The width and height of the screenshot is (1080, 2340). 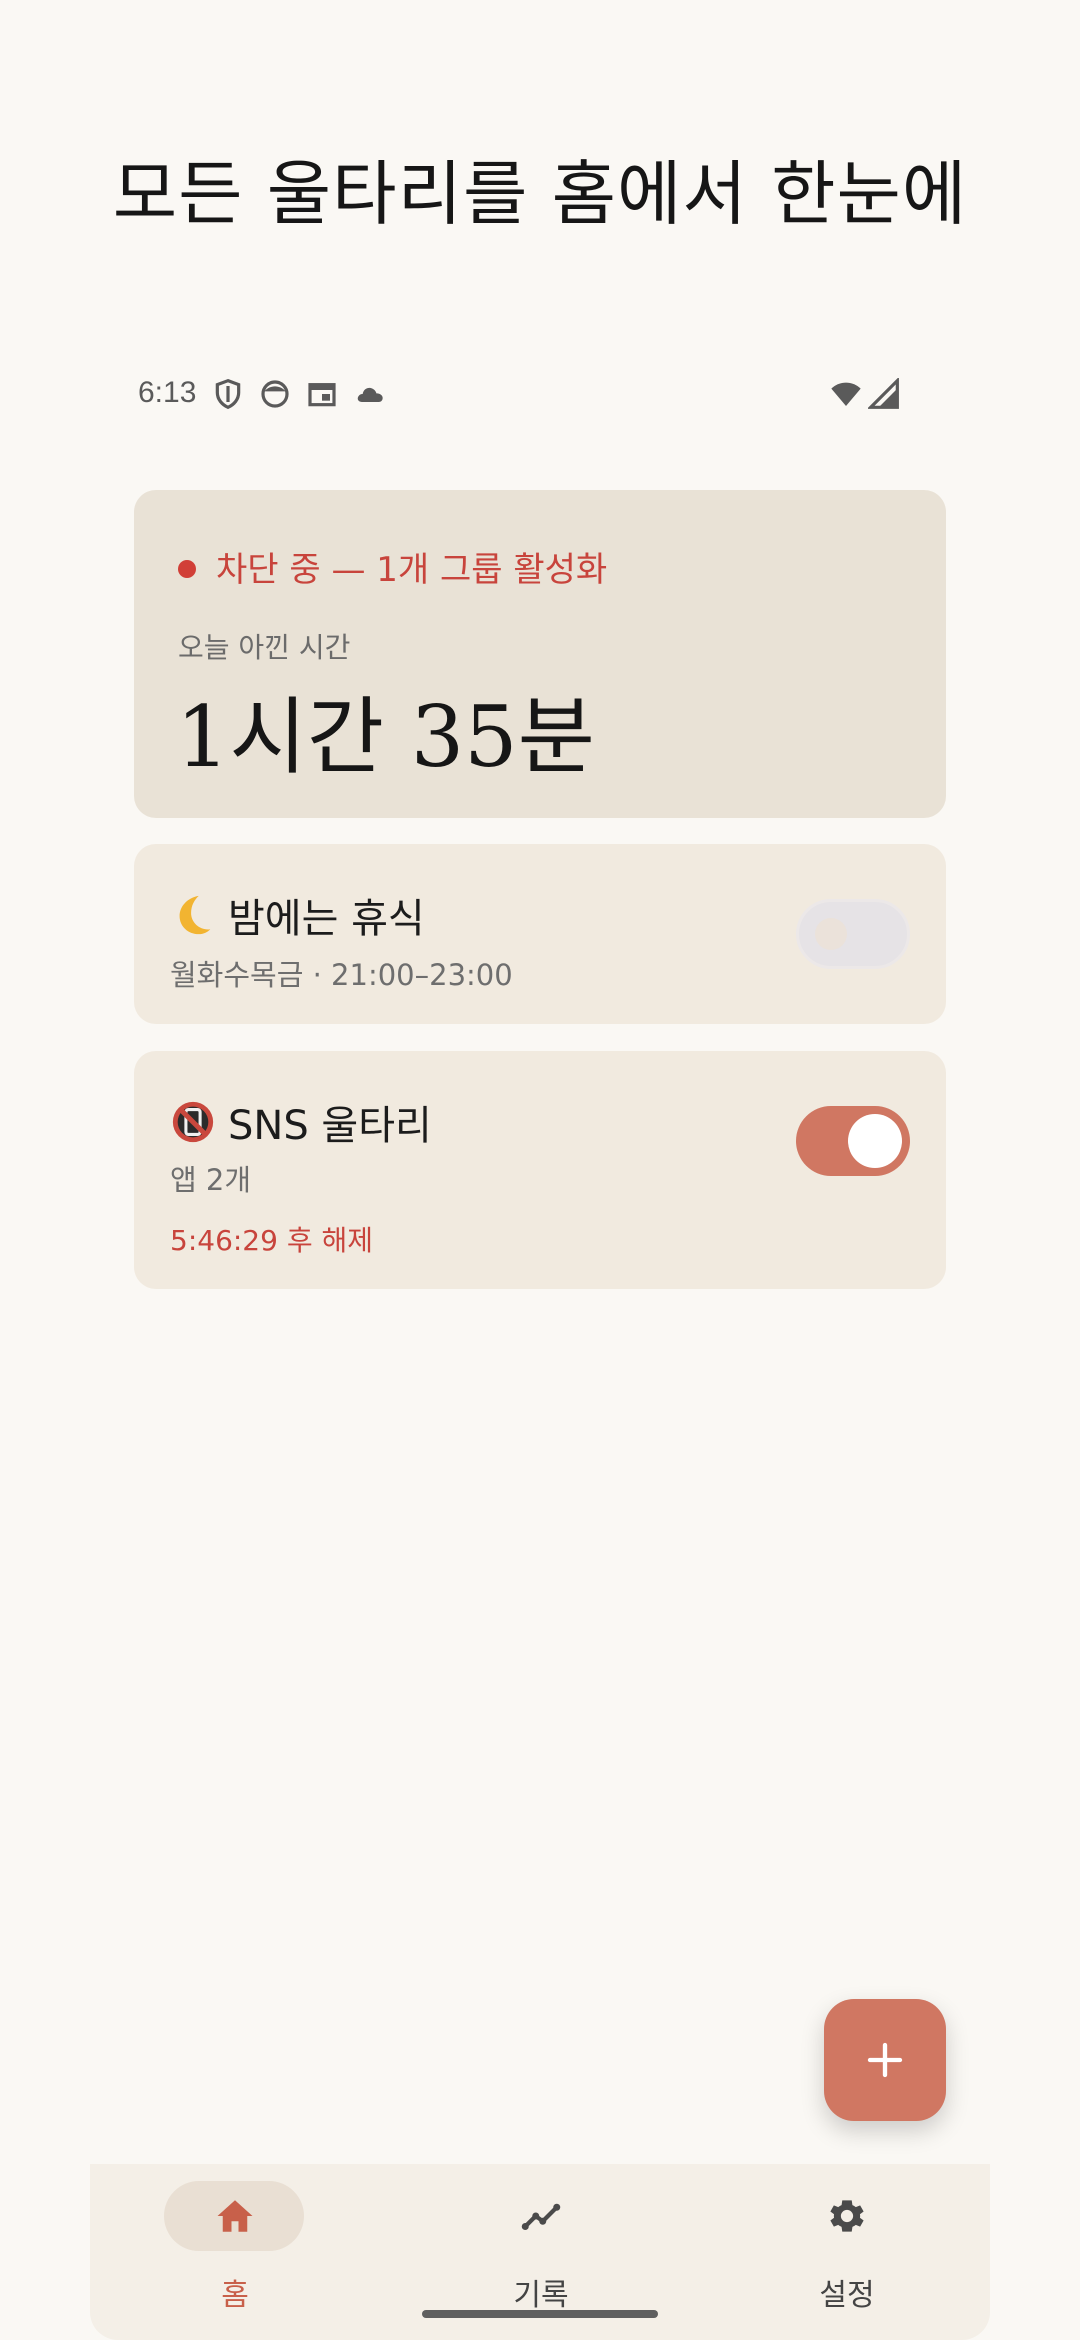 I want to click on group-app-count: 앱 2개, so click(x=211, y=1180).